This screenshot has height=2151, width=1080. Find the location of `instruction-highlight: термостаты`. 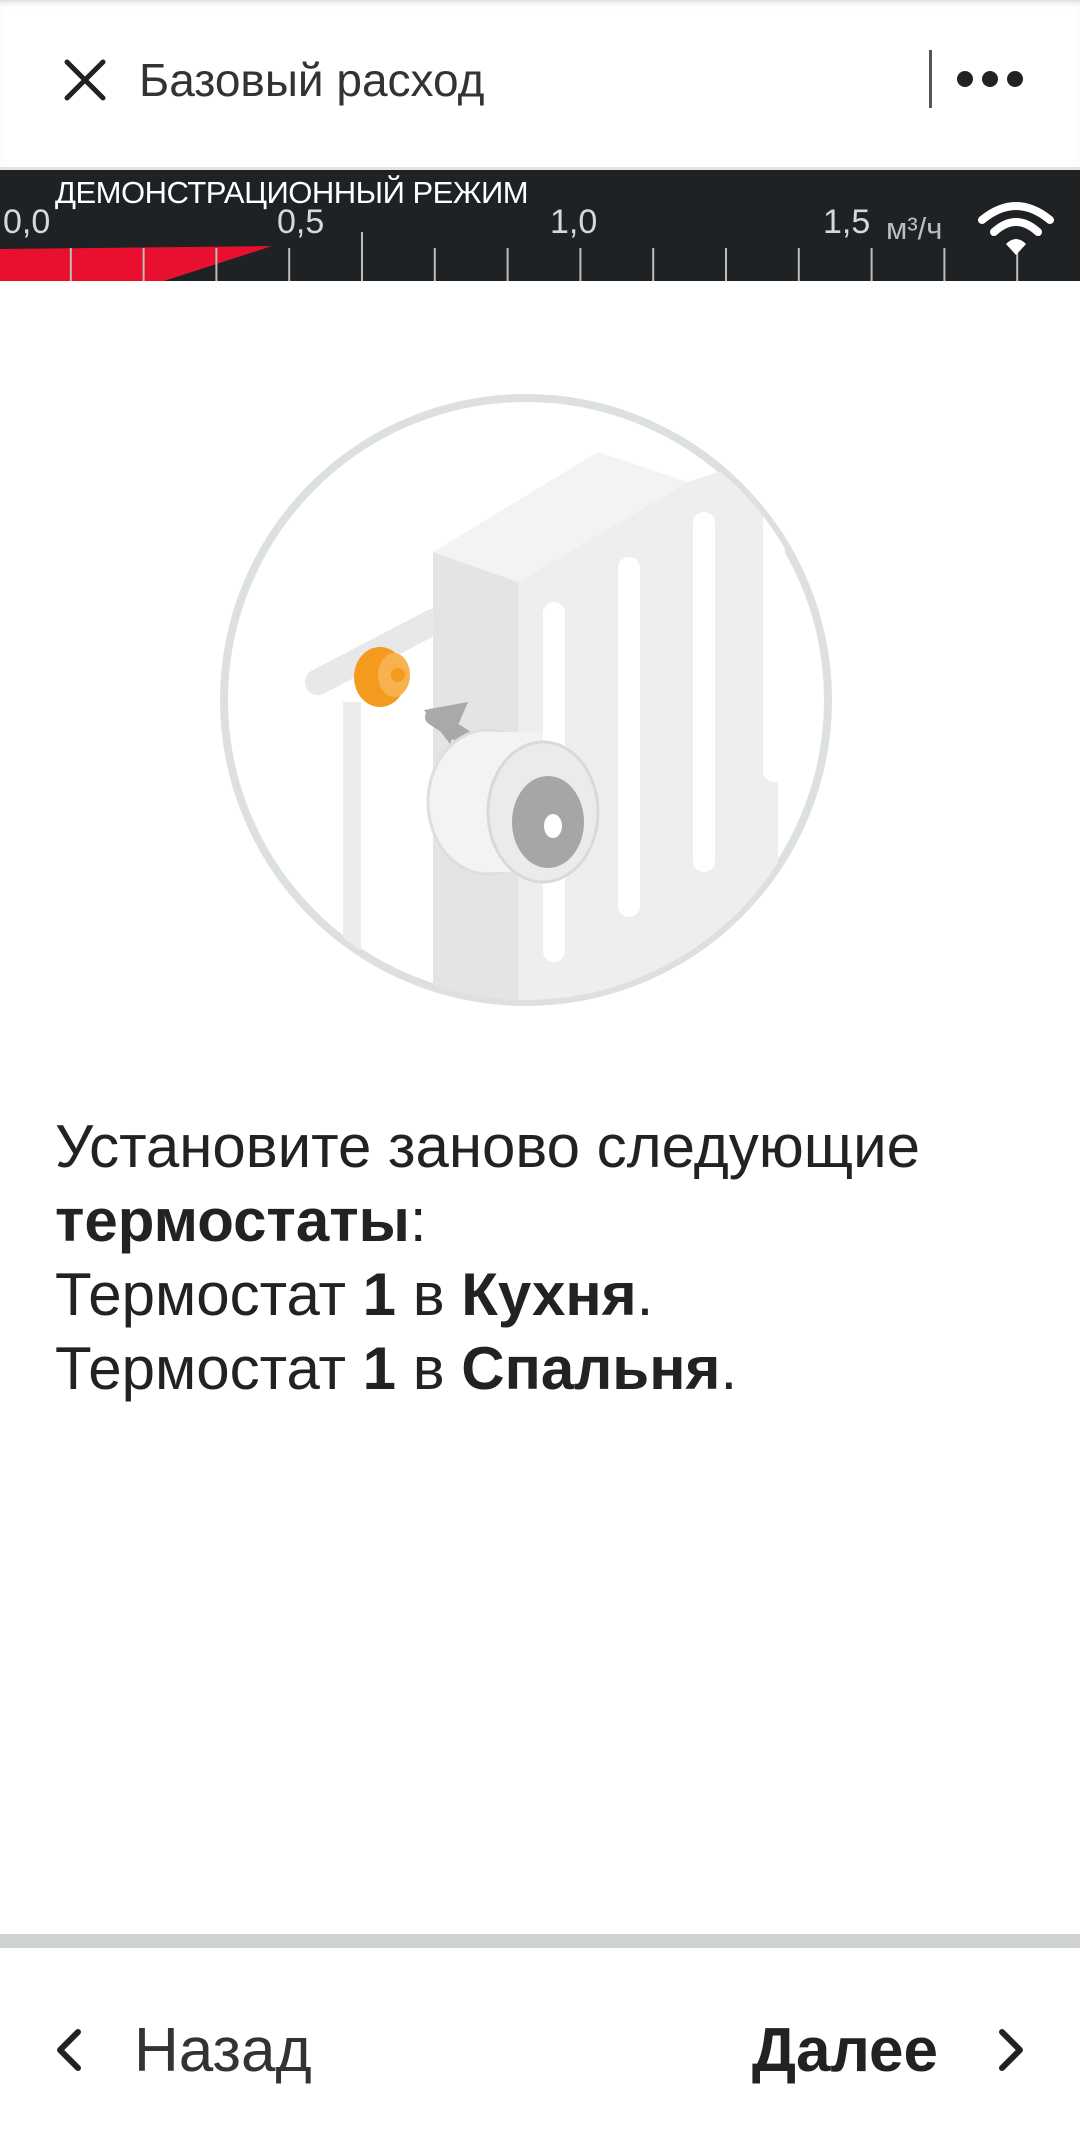

instruction-highlight: термостаты is located at coordinates (232, 1220).